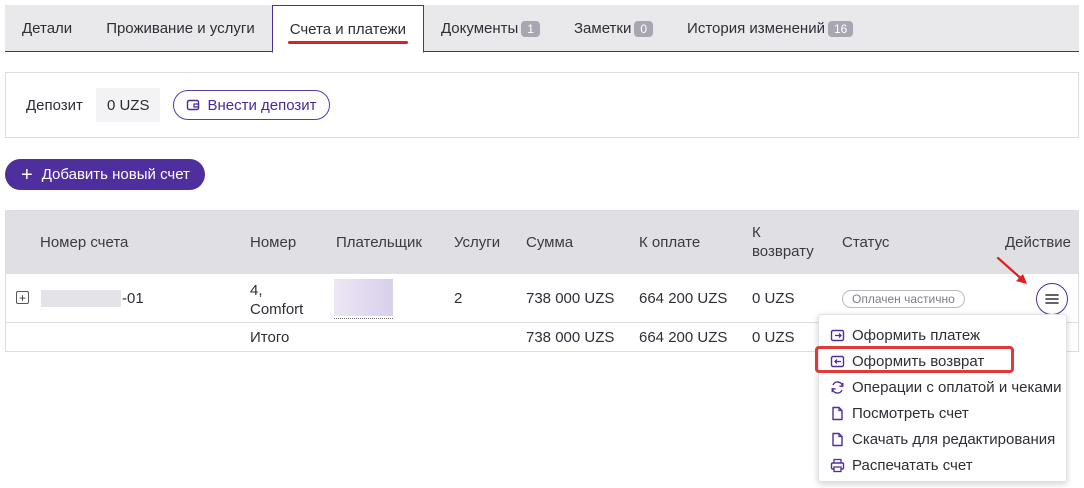 The height and width of the screenshot is (488, 1084). What do you see at coordinates (542, 105) in the screenshot?
I see `deposit-panel: Депозит 0 UZS Внести депозит` at bounding box center [542, 105].